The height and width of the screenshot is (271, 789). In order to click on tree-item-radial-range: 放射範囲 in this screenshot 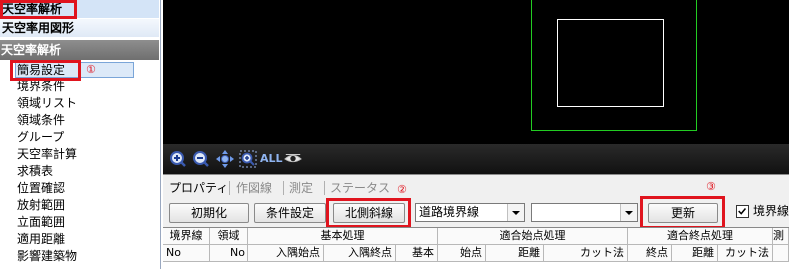, I will do `click(41, 205)`.